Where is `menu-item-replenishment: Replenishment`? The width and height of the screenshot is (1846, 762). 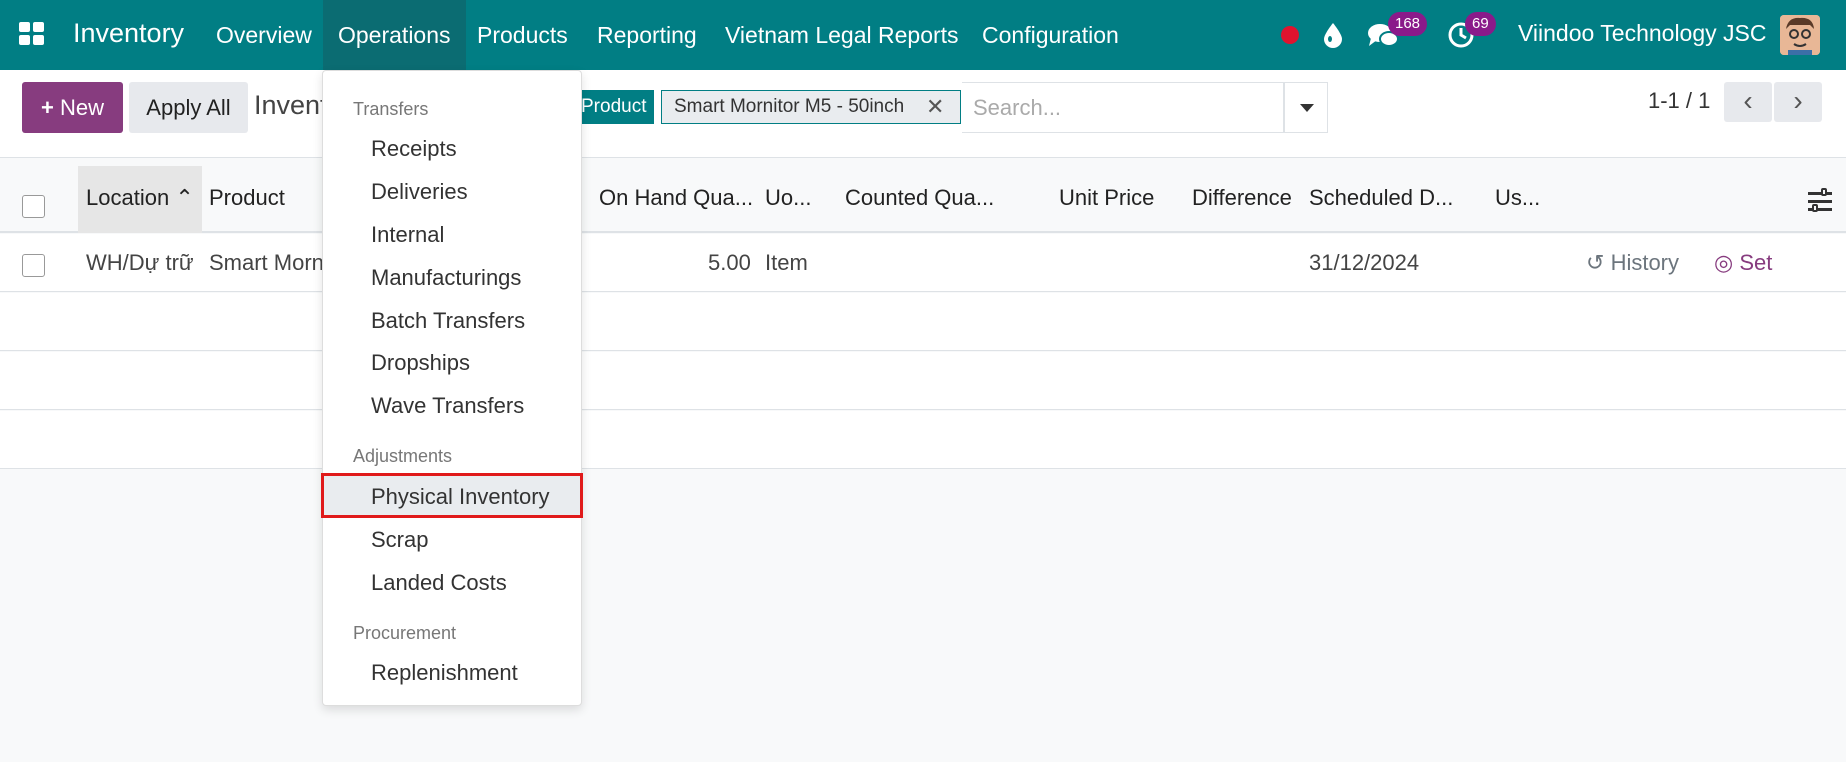
menu-item-replenishment: Replenishment is located at coordinates (444, 673).